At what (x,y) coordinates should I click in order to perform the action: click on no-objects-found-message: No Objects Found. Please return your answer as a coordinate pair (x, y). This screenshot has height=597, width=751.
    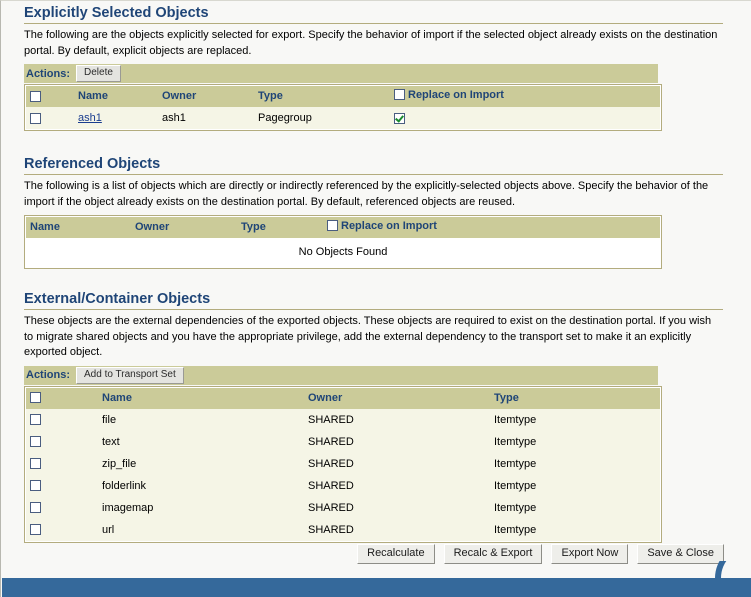
    Looking at the image, I should click on (343, 252).